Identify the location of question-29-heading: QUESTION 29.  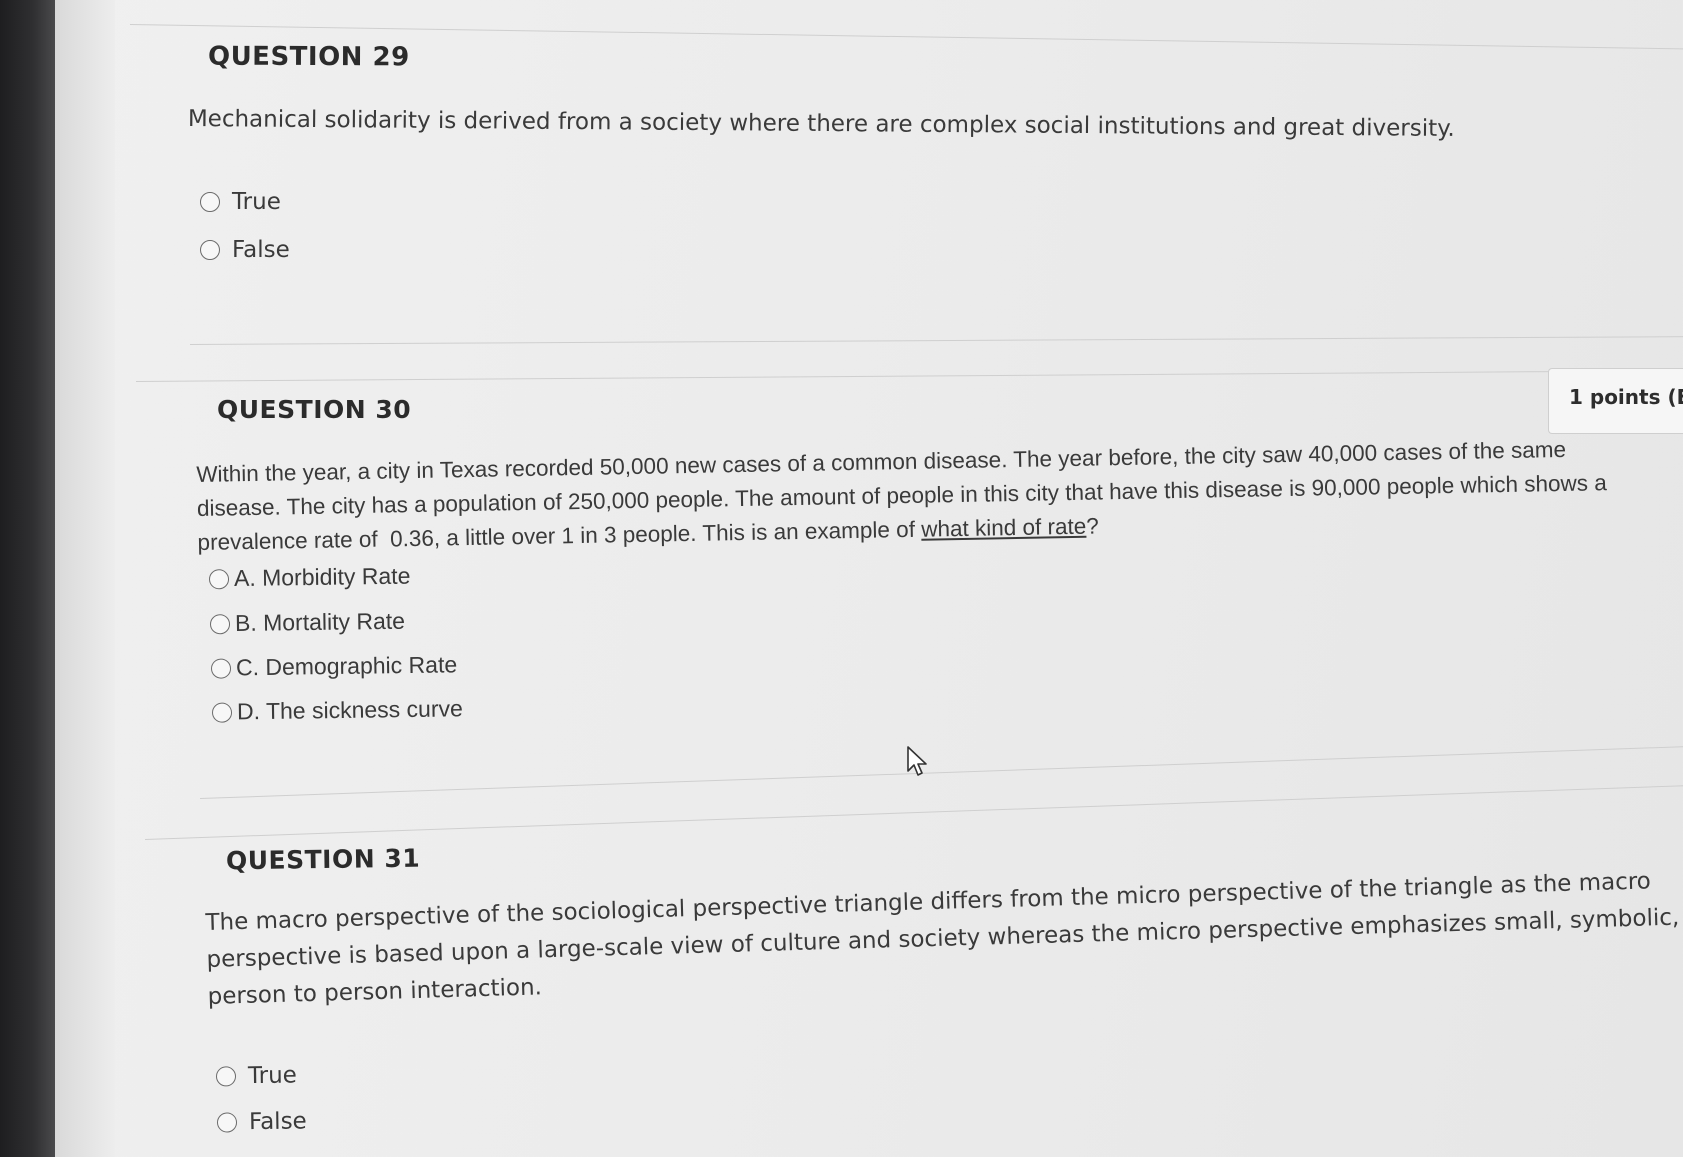
(308, 57).